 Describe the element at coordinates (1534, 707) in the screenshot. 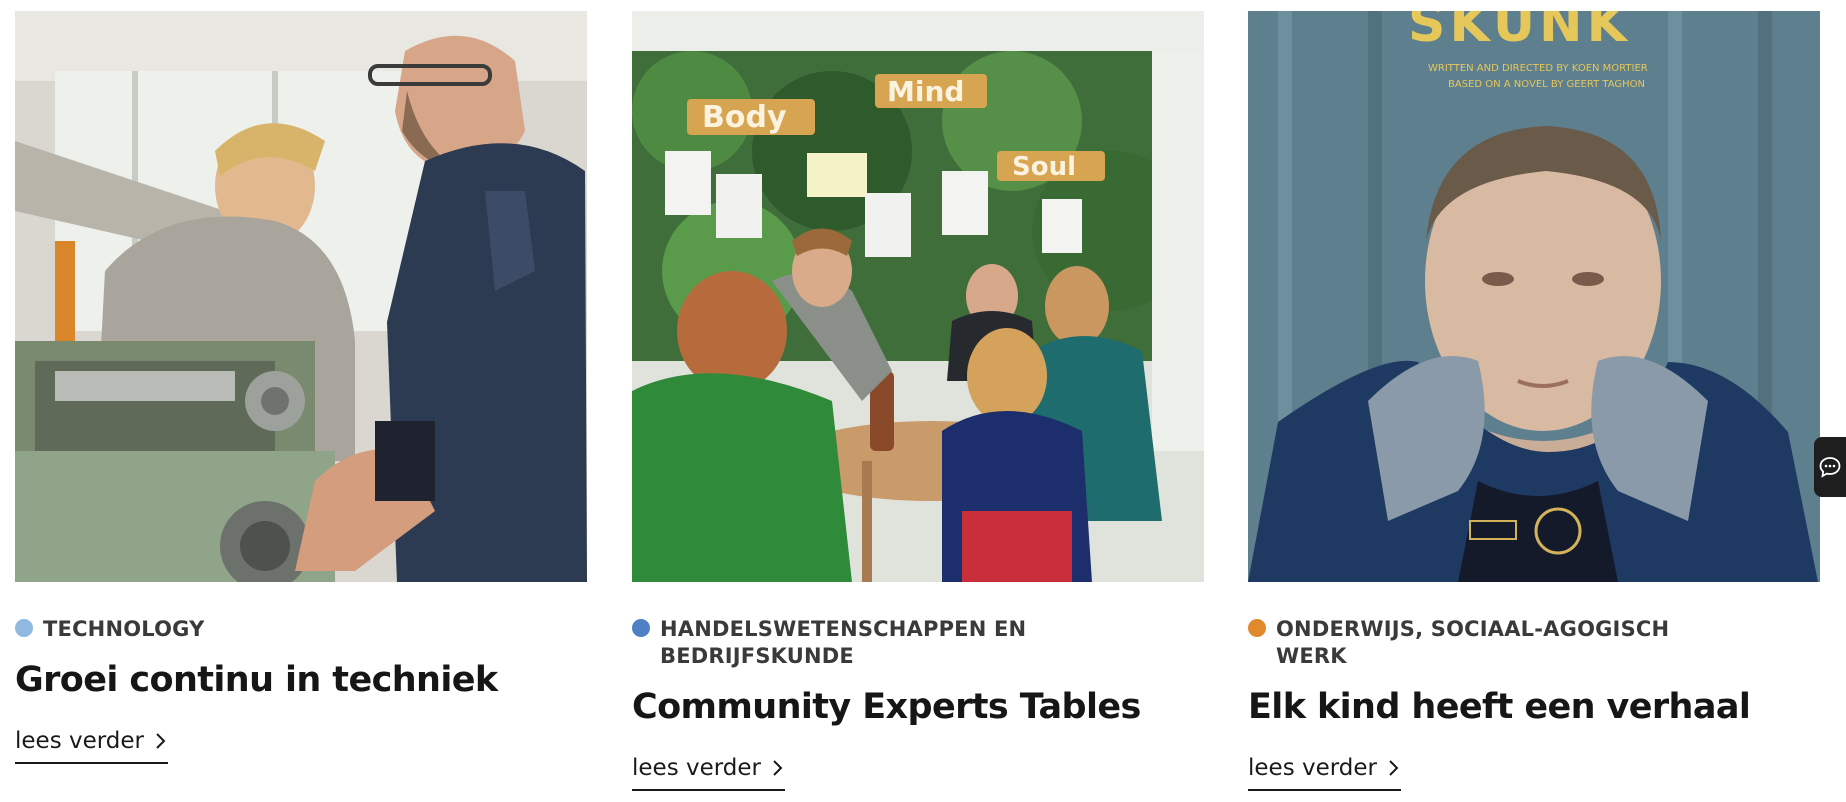

I see `article-title: Elk kind heeft een verhaal` at that location.